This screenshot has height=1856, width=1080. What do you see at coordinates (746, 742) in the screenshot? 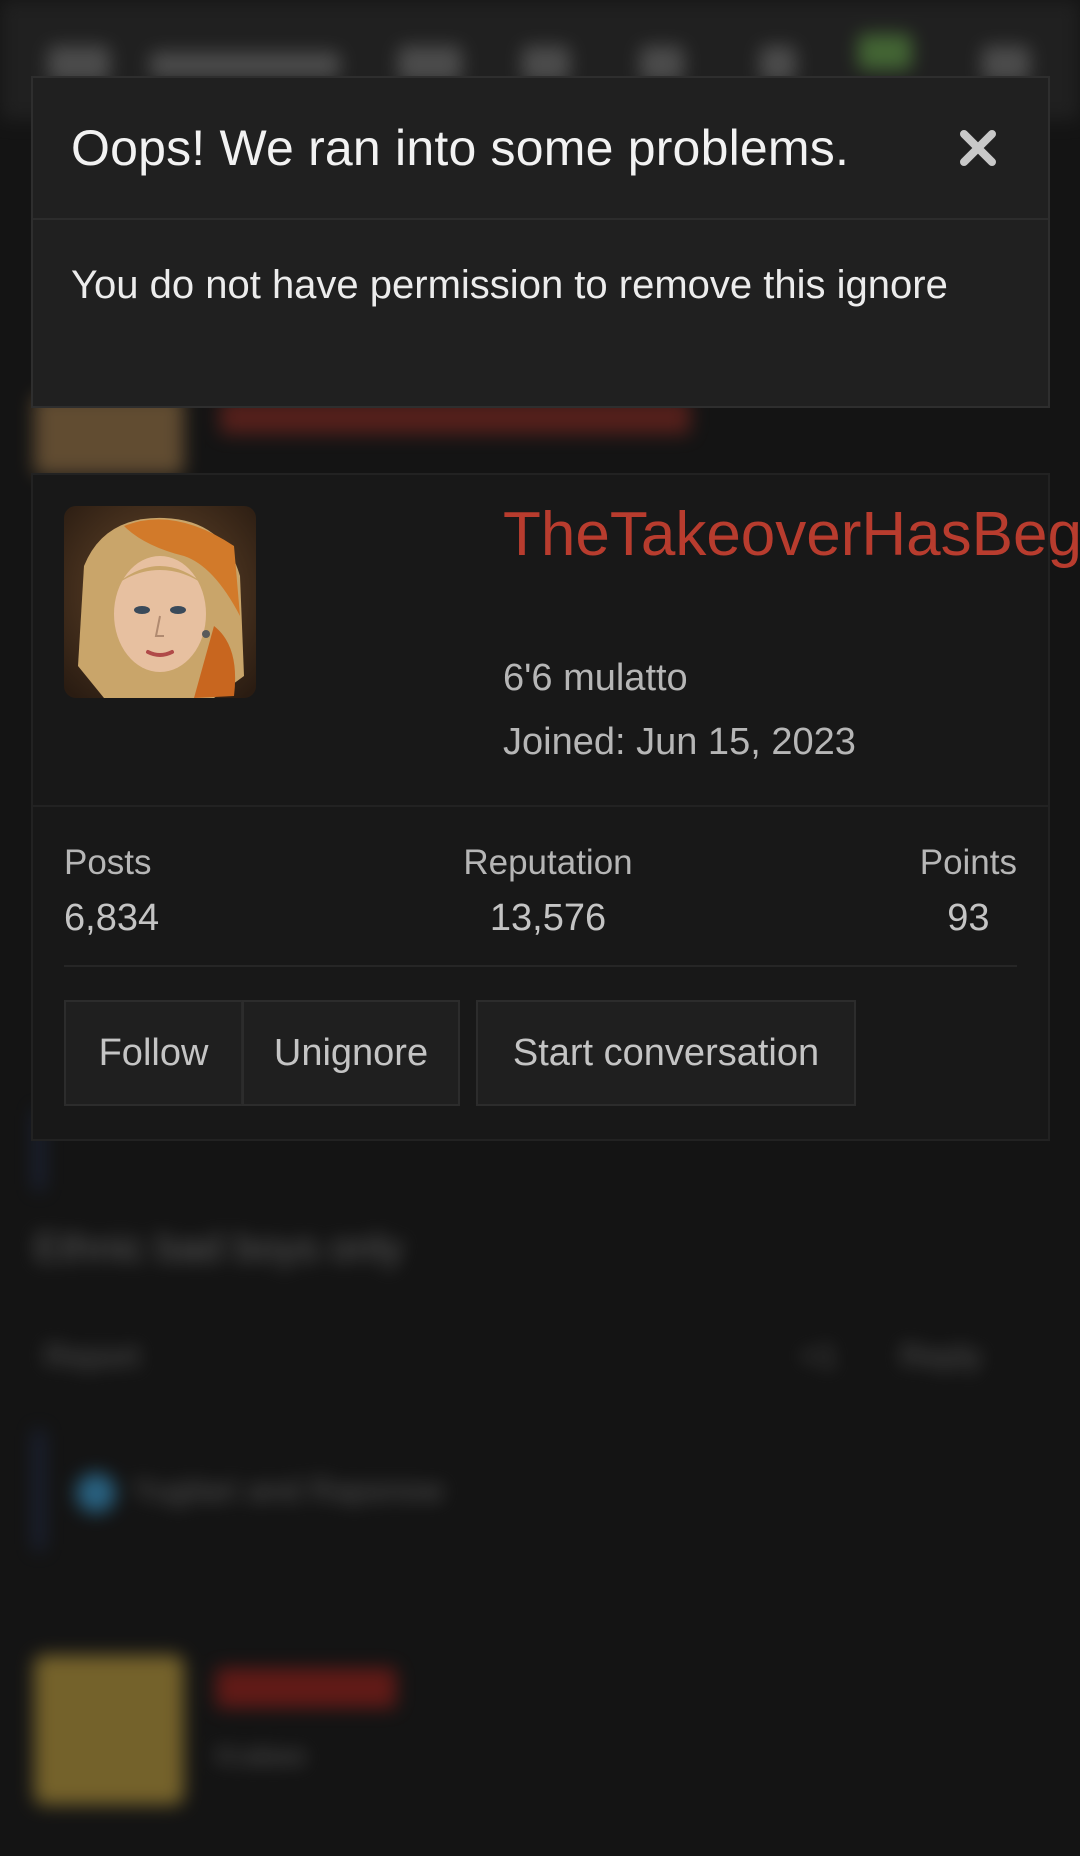
I see `joined-date: Jun 15, 2023` at bounding box center [746, 742].